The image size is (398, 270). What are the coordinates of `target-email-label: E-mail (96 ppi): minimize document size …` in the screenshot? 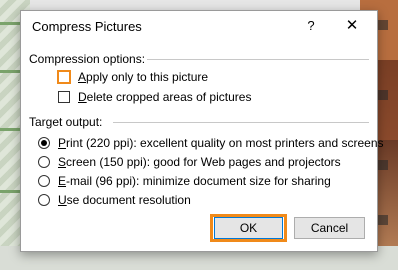 It's located at (194, 181).